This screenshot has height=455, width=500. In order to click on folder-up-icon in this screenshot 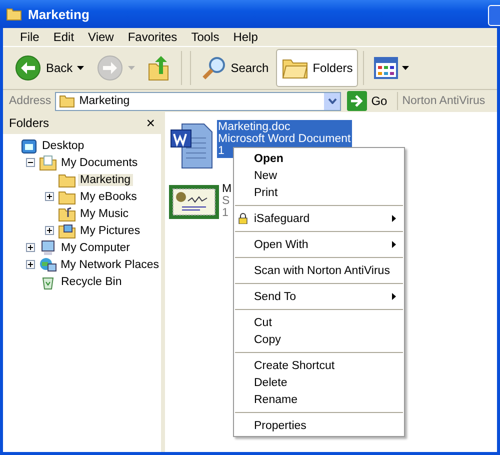, I will do `click(158, 68)`.